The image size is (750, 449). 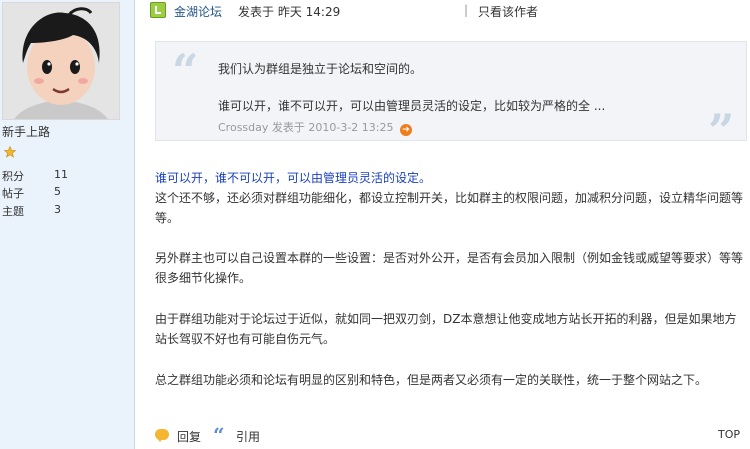 What do you see at coordinates (293, 178) in the screenshot?
I see `highlight-line: 谁可以开，谁不可以开，可以由管理员灵活的设定。` at bounding box center [293, 178].